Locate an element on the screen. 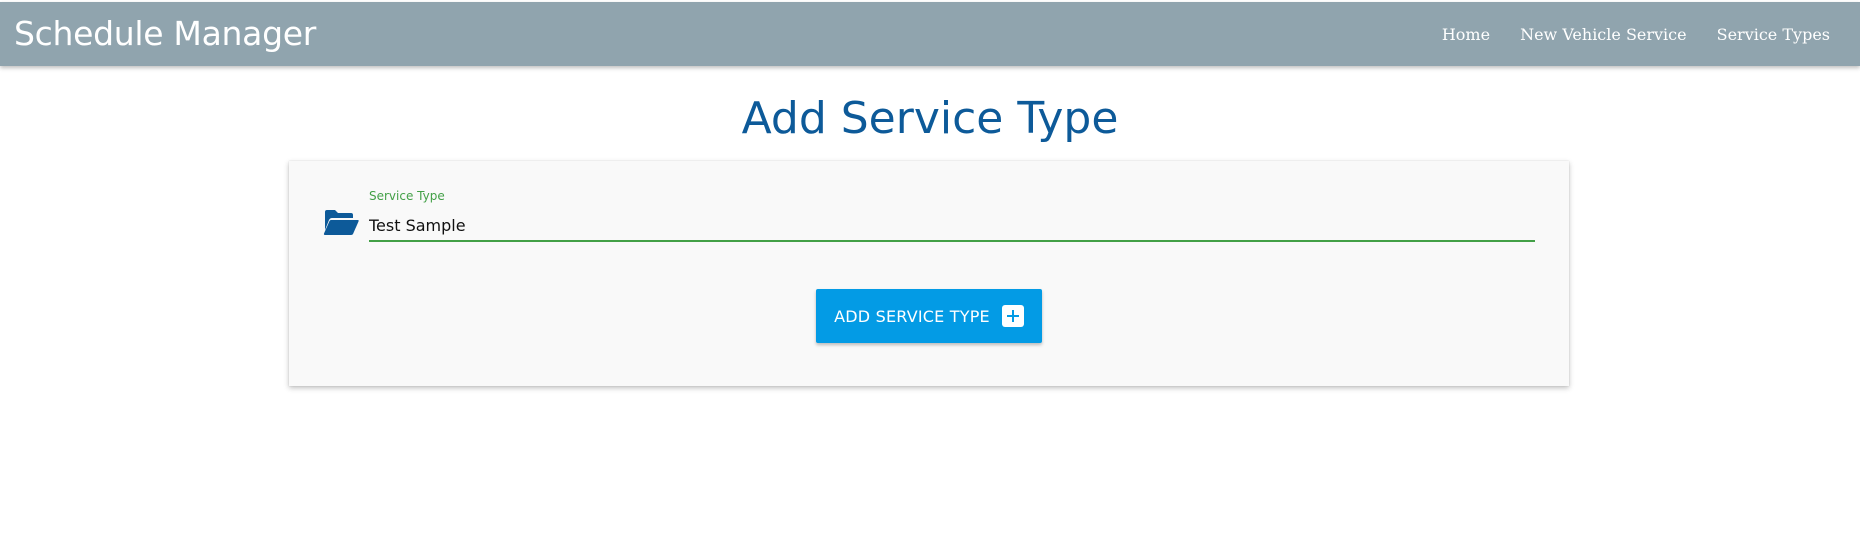 This screenshot has width=1860, height=559. service-type-label: Service Type is located at coordinates (407, 196).